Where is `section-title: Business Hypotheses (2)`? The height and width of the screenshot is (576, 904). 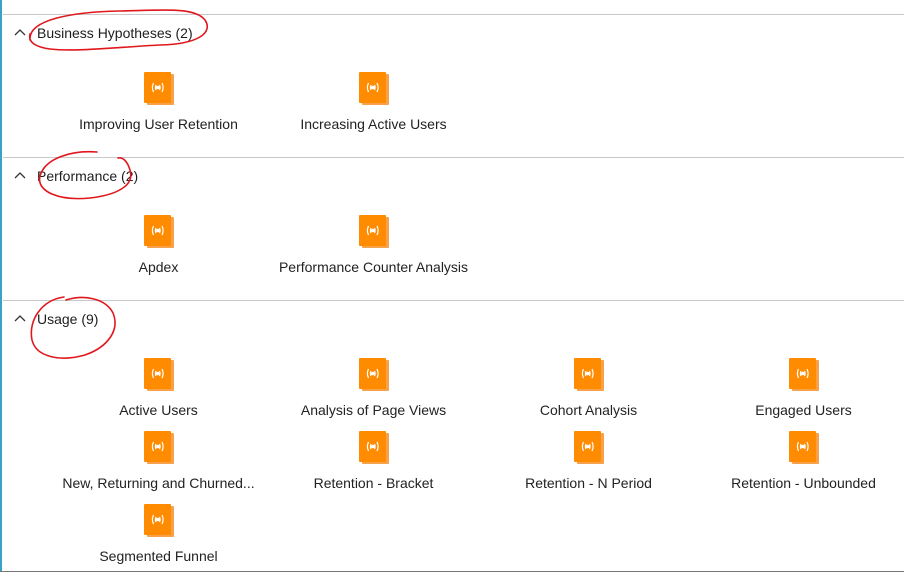 section-title: Business Hypotheses (2) is located at coordinates (115, 33).